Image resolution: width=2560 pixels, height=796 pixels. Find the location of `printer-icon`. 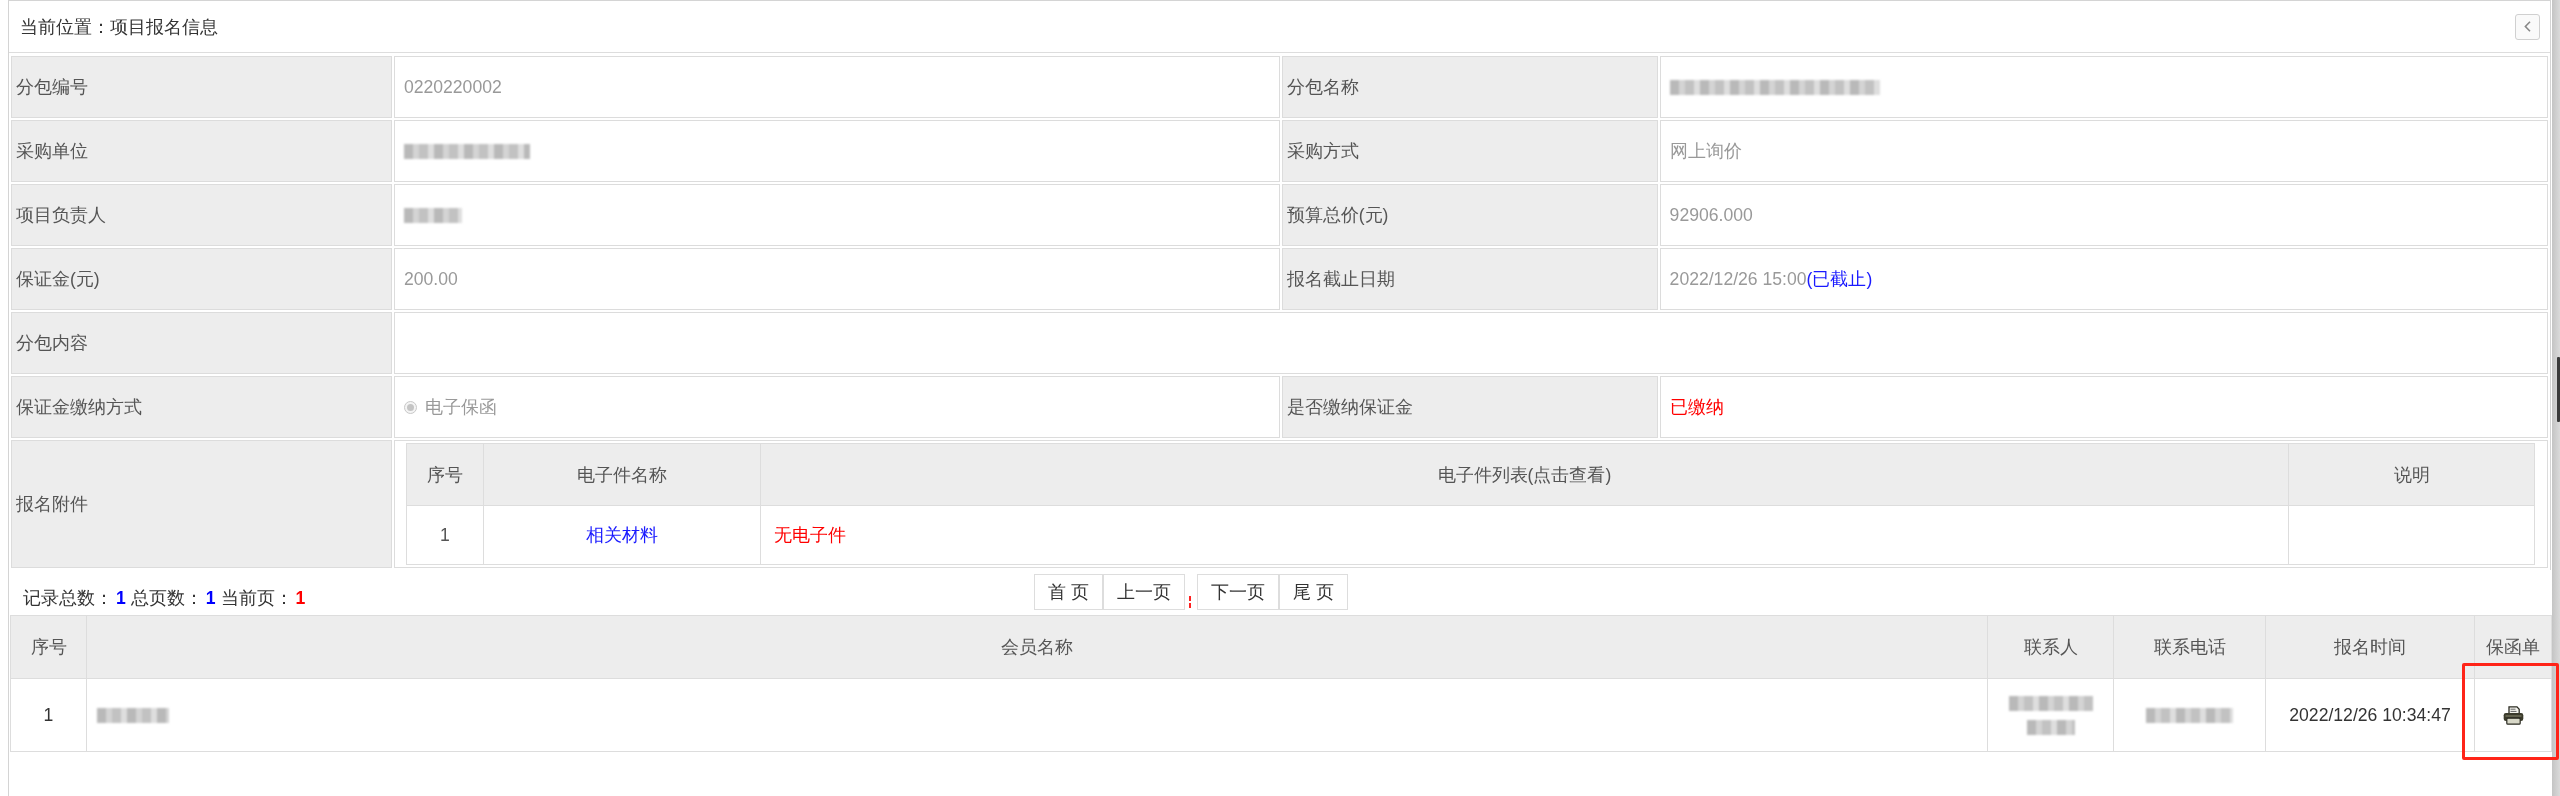

printer-icon is located at coordinates (2513, 716).